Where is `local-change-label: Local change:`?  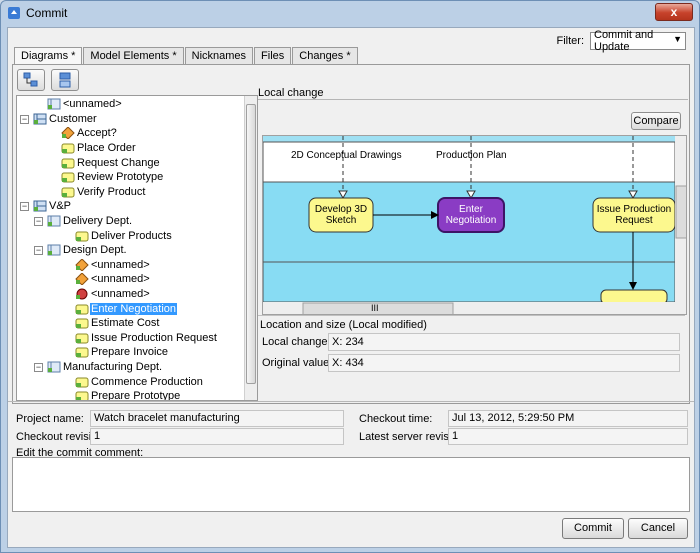 local-change-label: Local change: is located at coordinates (296, 342).